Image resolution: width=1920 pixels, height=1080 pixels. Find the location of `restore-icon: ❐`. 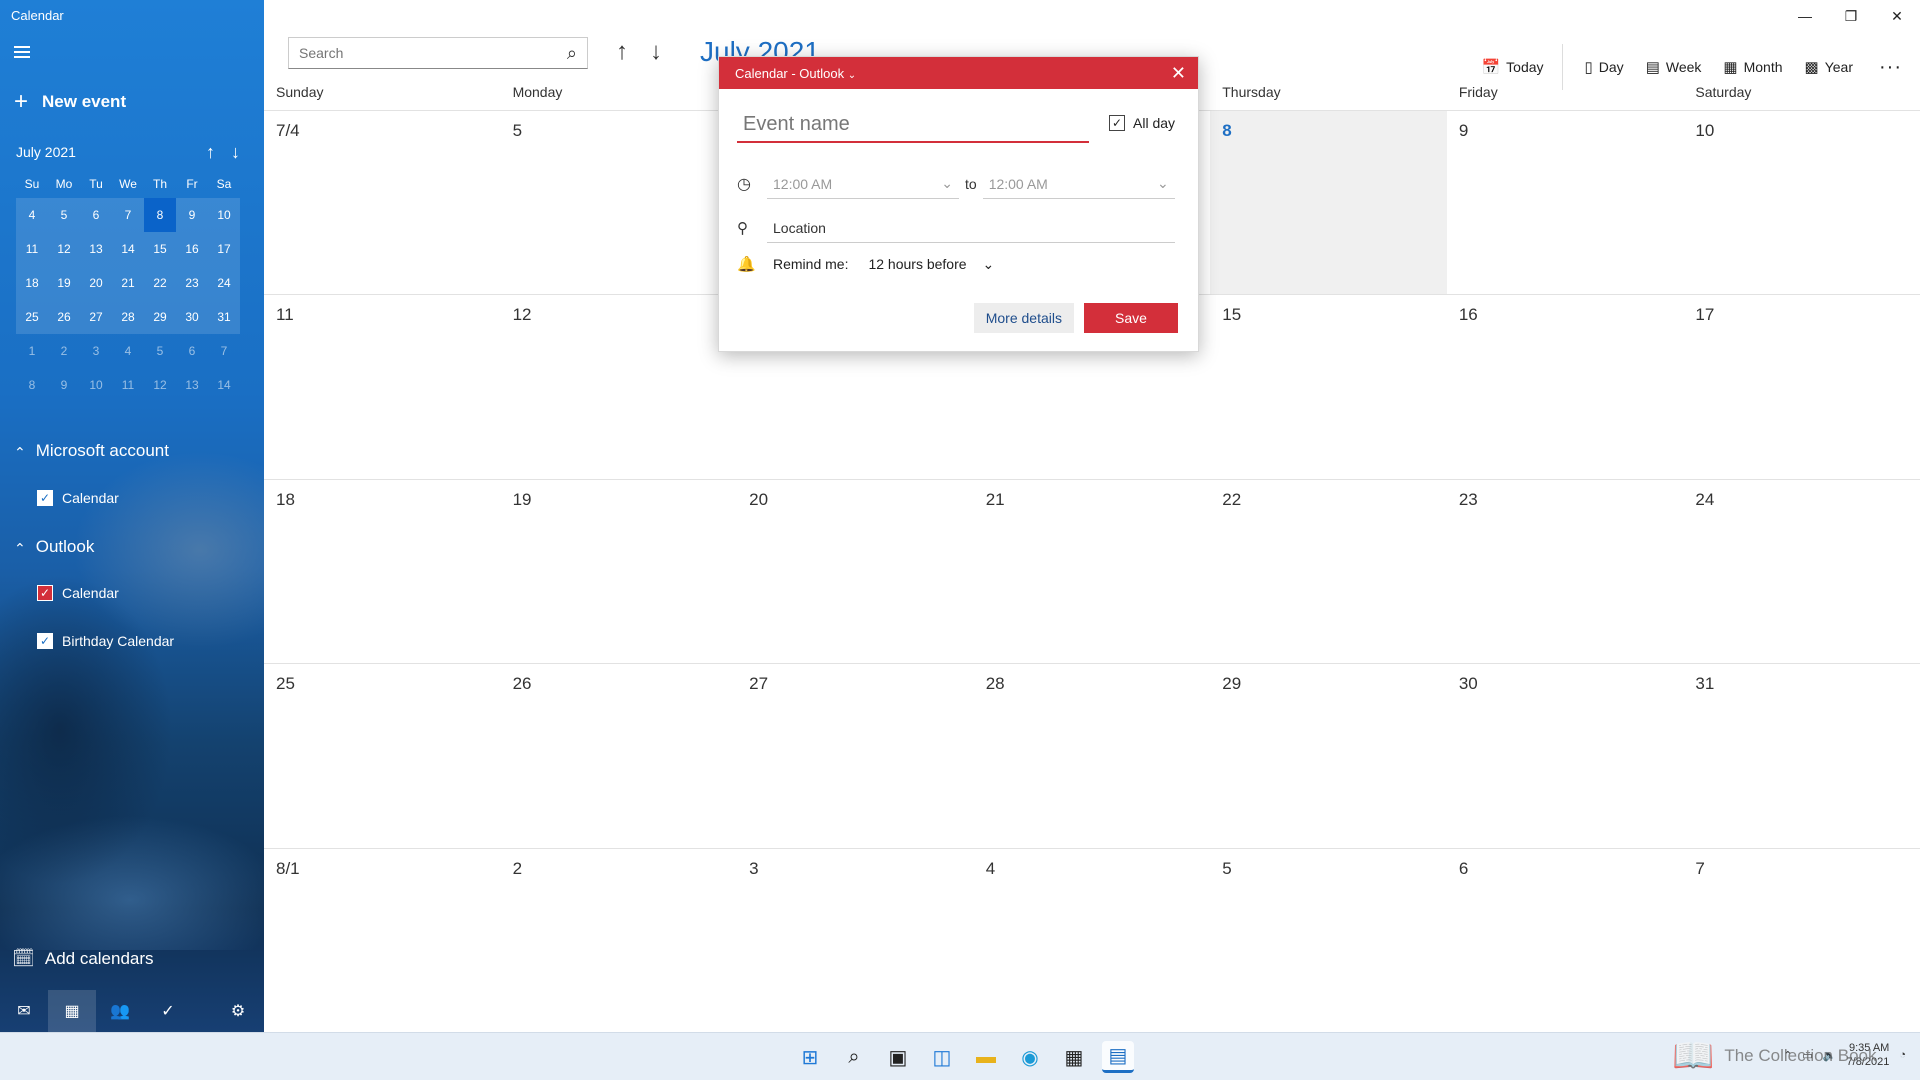

restore-icon: ❐ is located at coordinates (1851, 16).